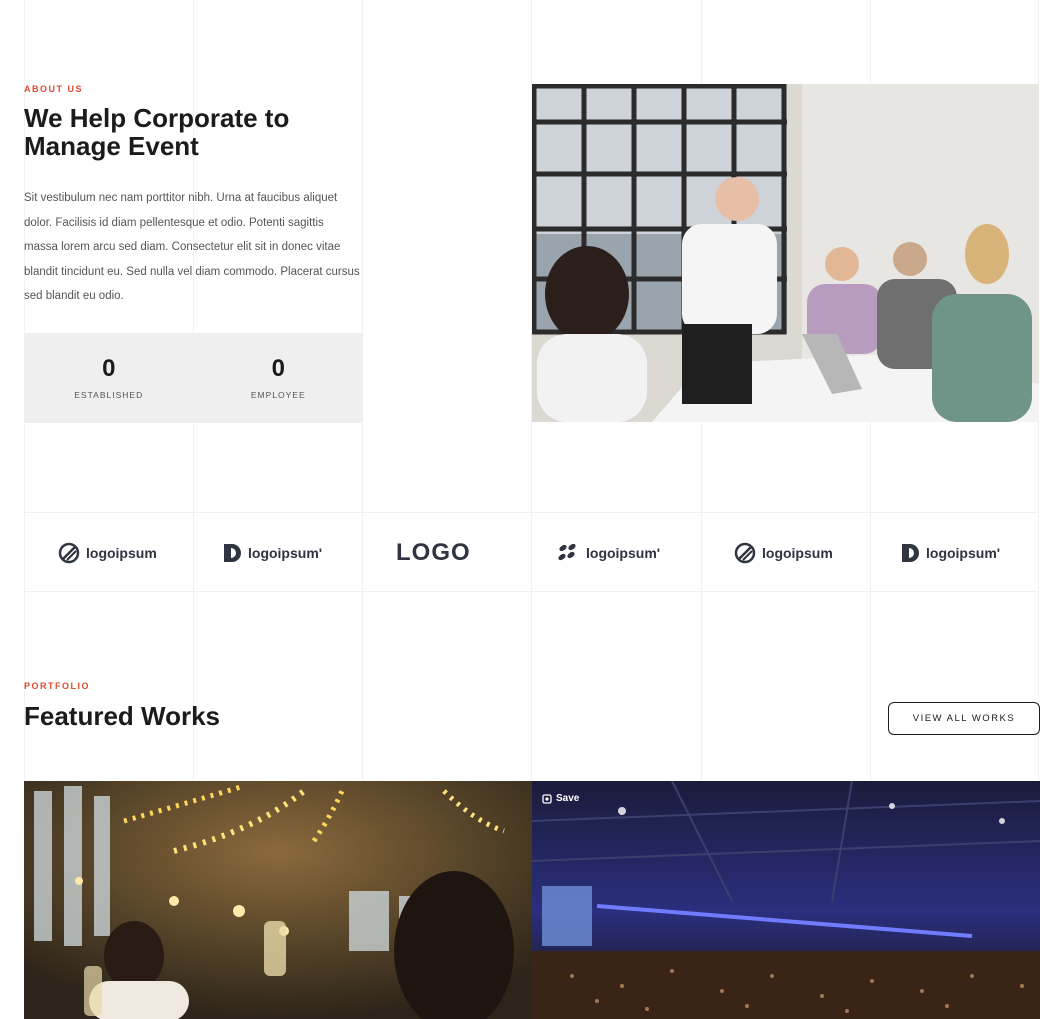 This screenshot has width=1040, height=1019. I want to click on stats-panel: 0 ESTABLISHED 0 EMPLOYEE, so click(193, 378).